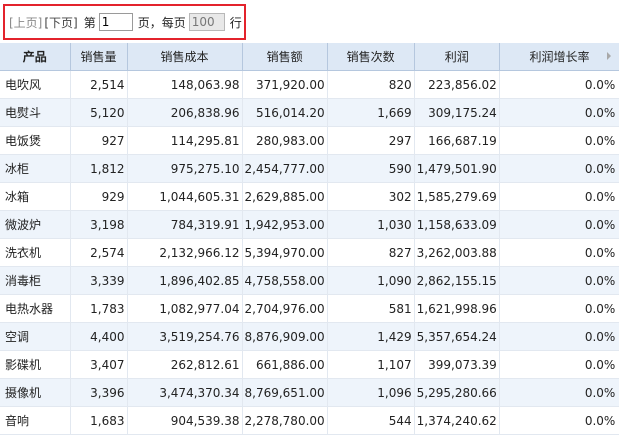 The image size is (629, 448). Describe the element at coordinates (161, 22) in the screenshot. I see `page-suffix-label: 页，每页` at that location.